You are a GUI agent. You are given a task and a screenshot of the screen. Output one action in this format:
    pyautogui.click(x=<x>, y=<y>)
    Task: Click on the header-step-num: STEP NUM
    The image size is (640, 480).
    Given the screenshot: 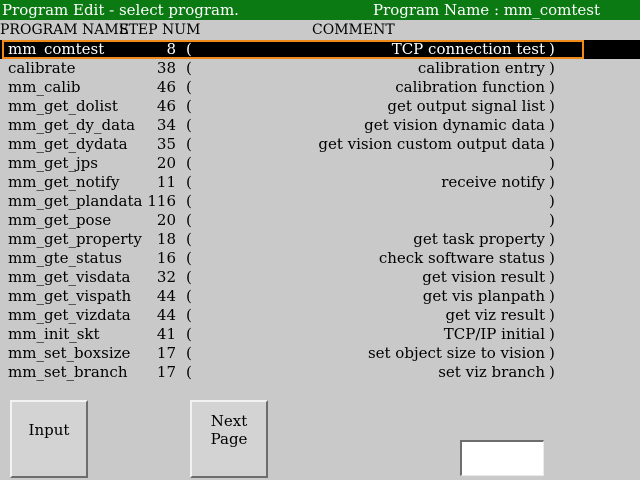 What is the action you would take?
    pyautogui.click(x=160, y=30)
    